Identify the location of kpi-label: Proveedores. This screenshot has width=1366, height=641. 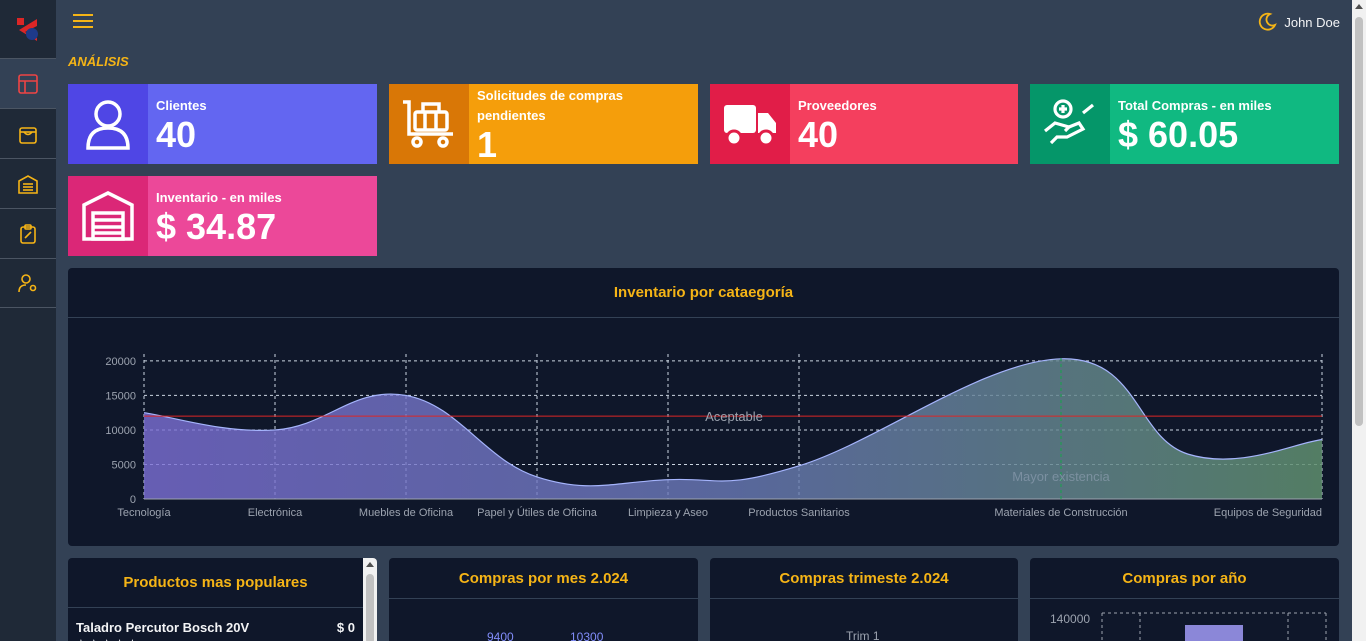
(837, 105).